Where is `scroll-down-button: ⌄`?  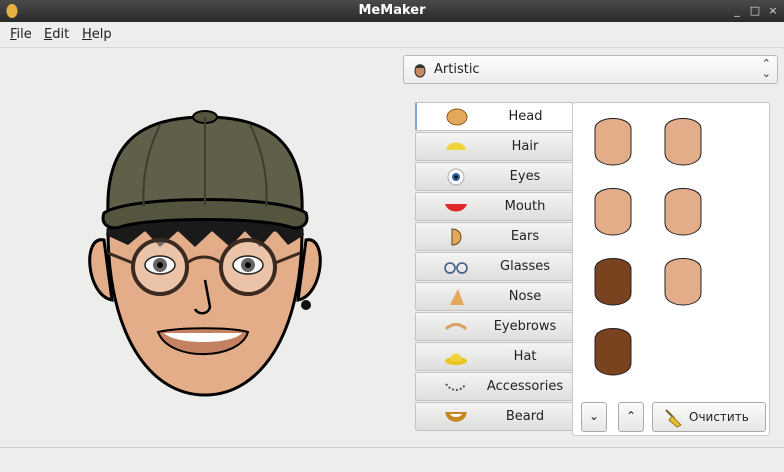
scroll-down-button: ⌄ is located at coordinates (594, 417).